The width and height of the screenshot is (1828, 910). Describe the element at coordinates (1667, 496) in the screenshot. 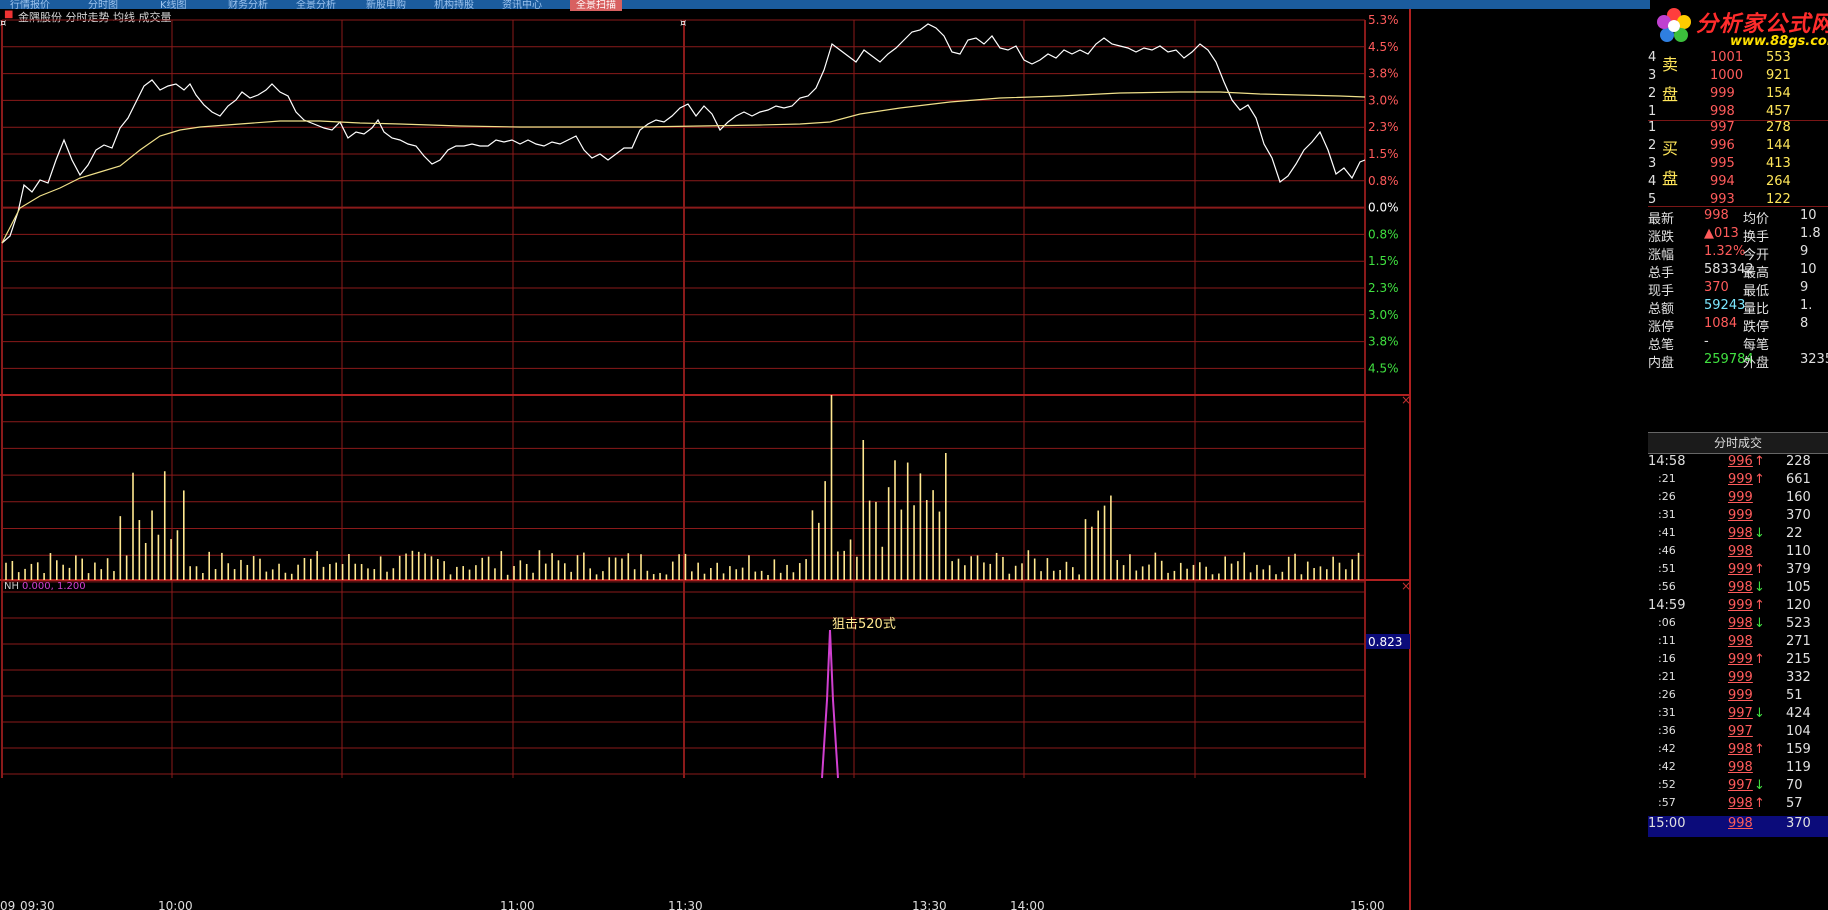

I see `tick-time: :26` at that location.